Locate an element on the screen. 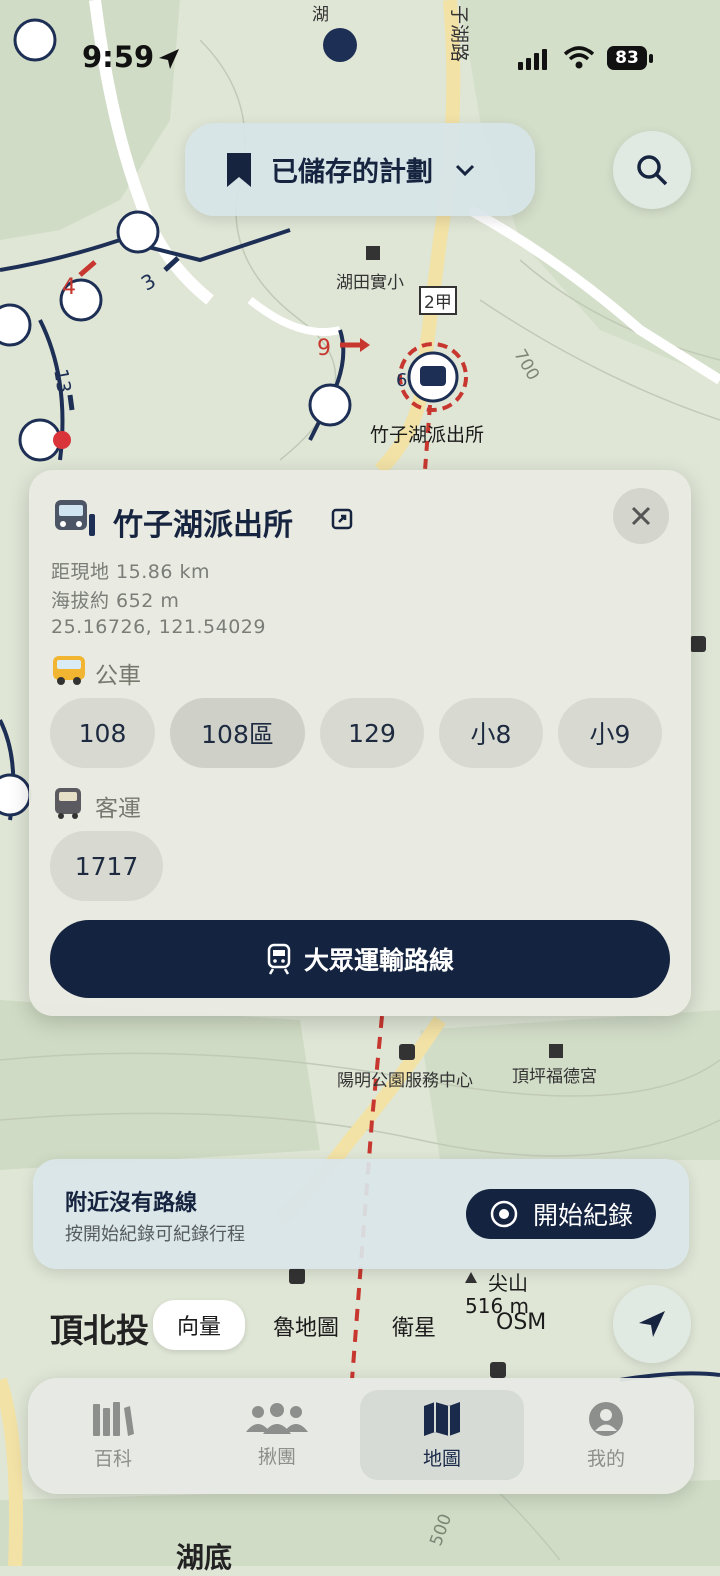  tab-profile: 我的 is located at coordinates (606, 1435).